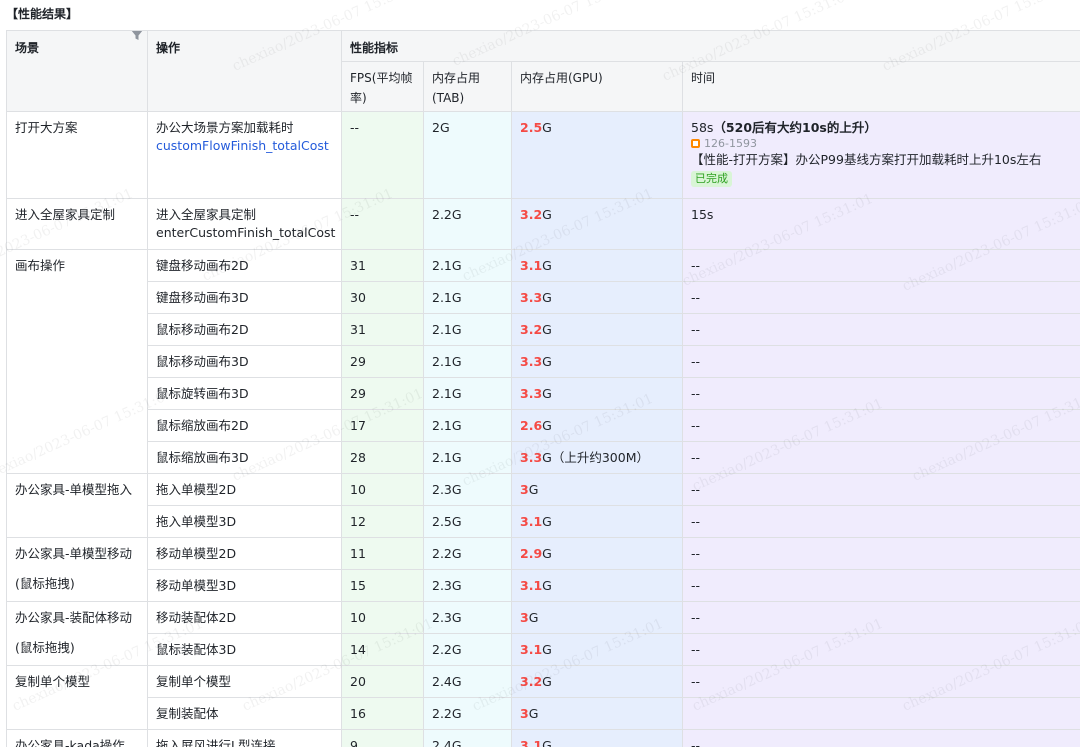 Image resolution: width=1080 pixels, height=747 pixels. Describe the element at coordinates (456, 88) in the screenshot. I see `header-mem-tab-label: 内存占用(TAB)` at that location.